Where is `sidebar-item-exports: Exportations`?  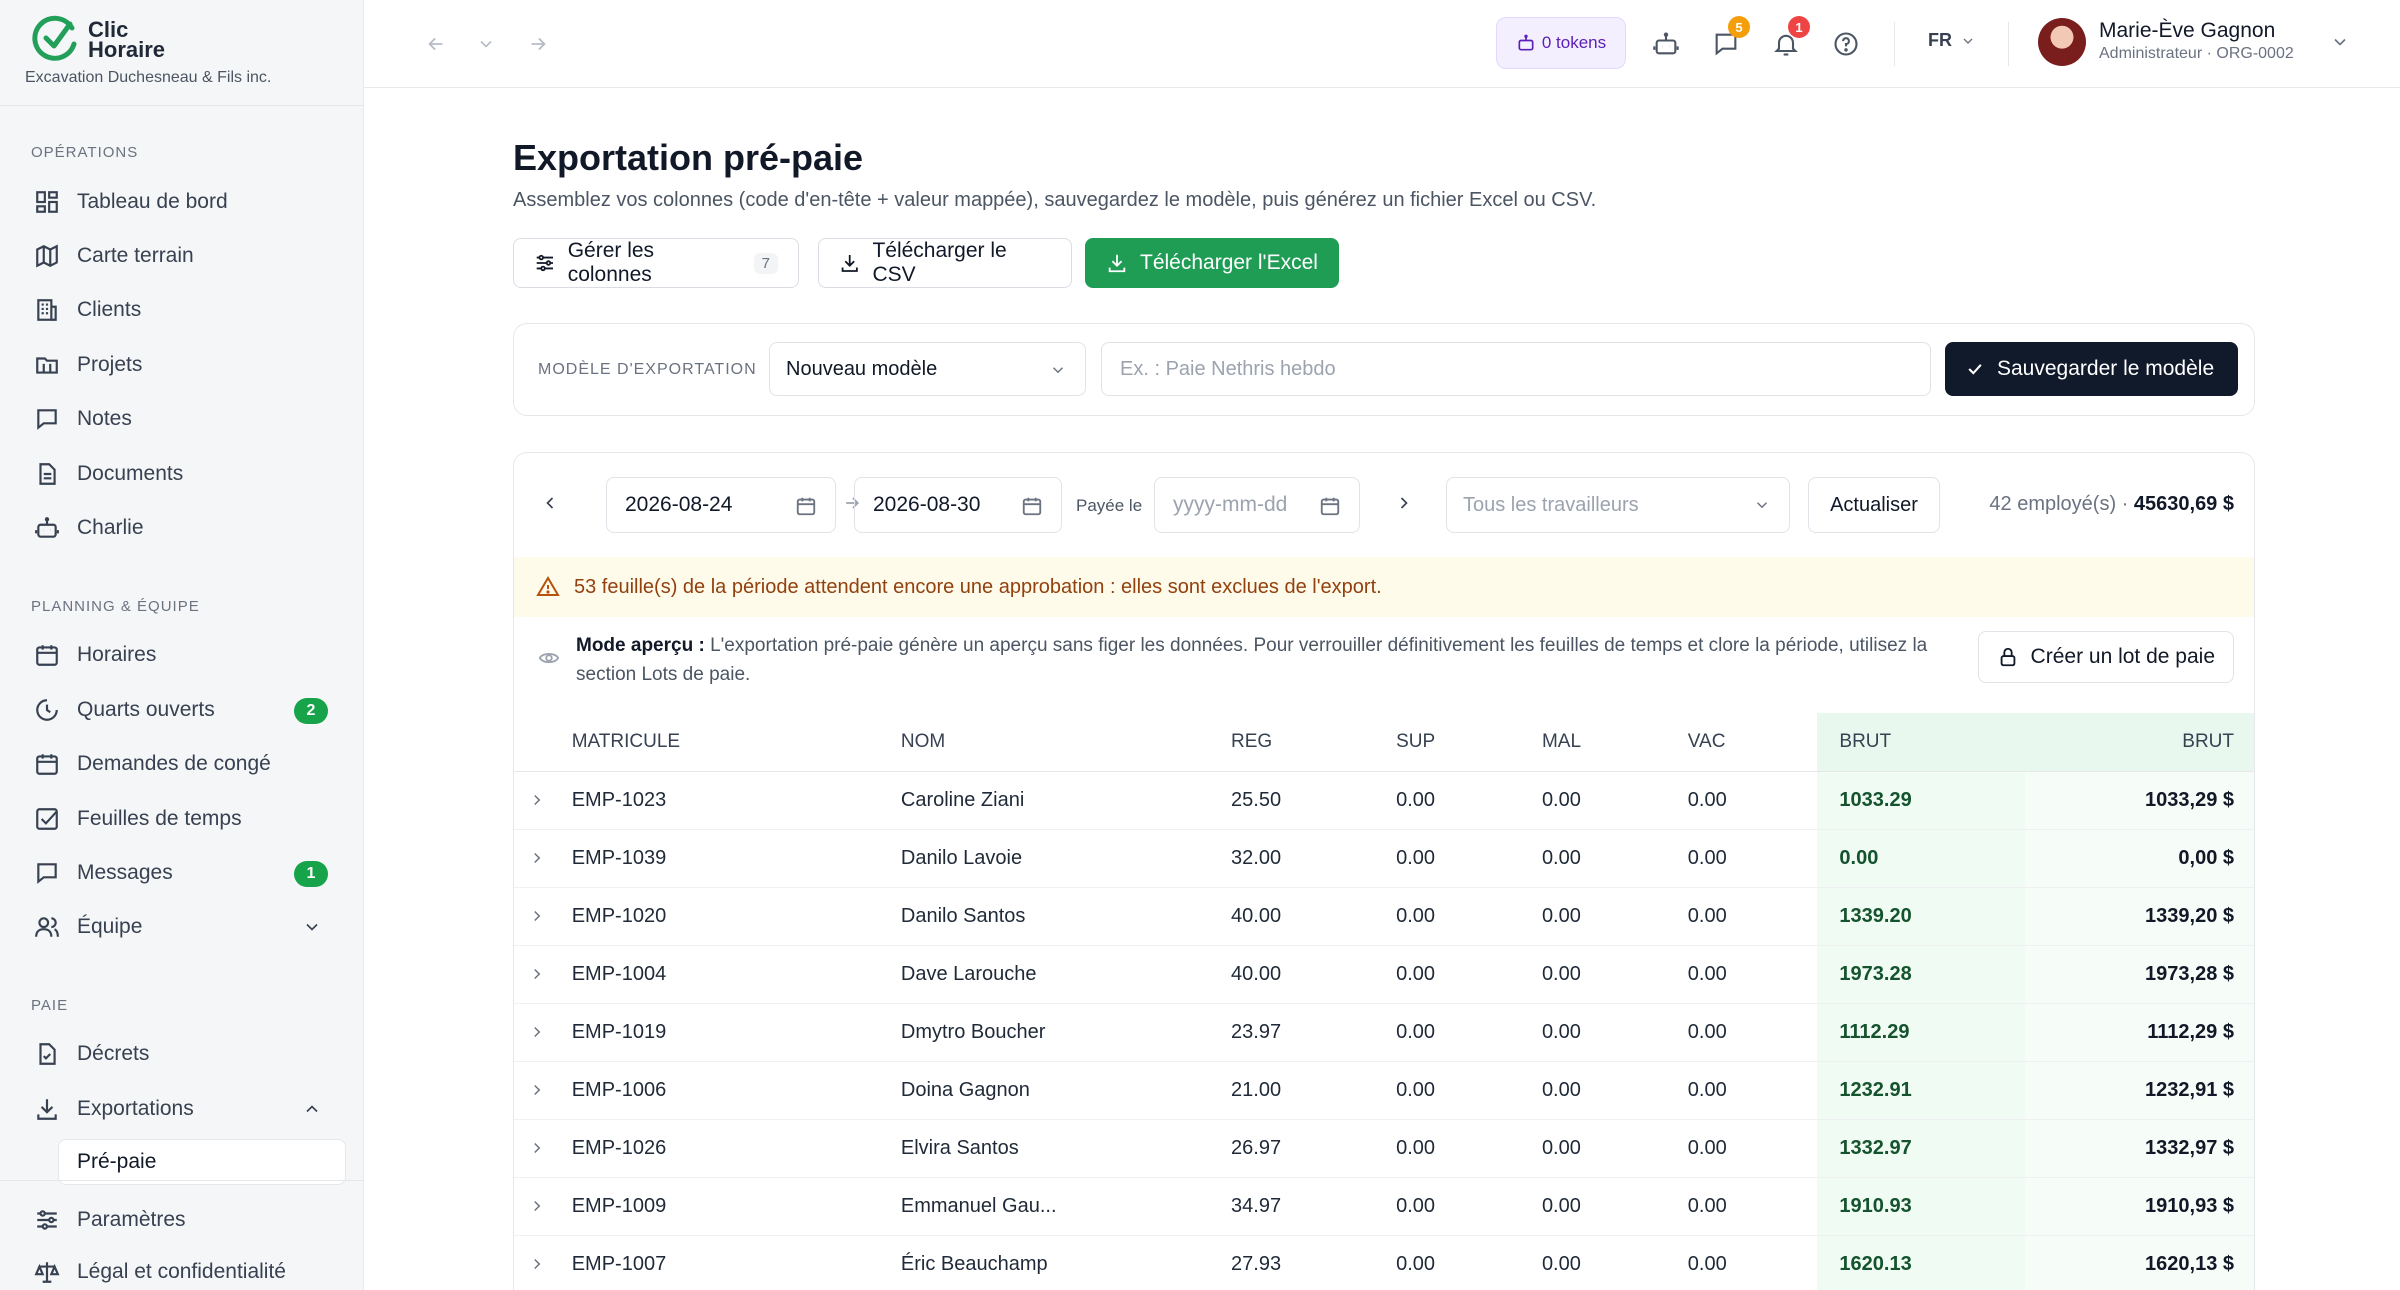 sidebar-item-exports: Exportations is located at coordinates (182, 1109).